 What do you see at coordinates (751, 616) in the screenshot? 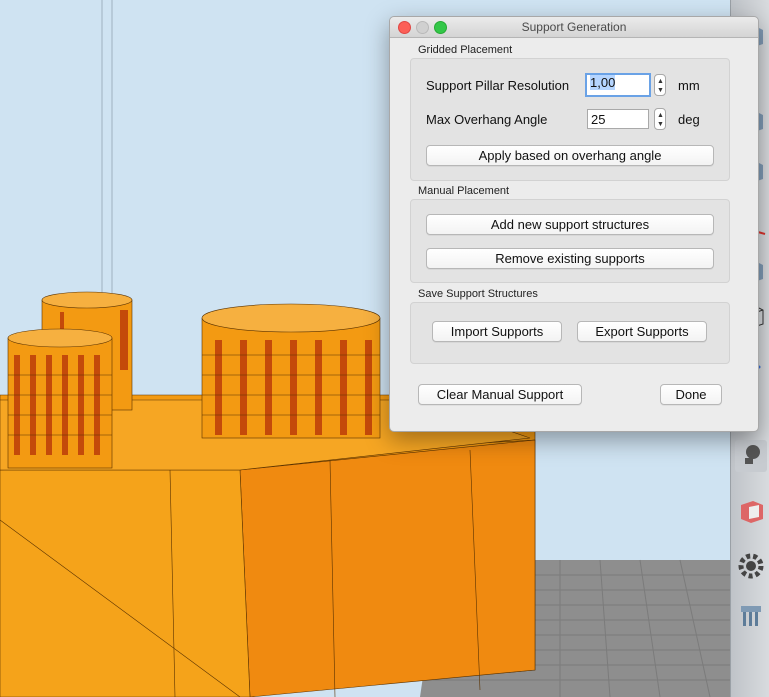
I see `support-icon` at bounding box center [751, 616].